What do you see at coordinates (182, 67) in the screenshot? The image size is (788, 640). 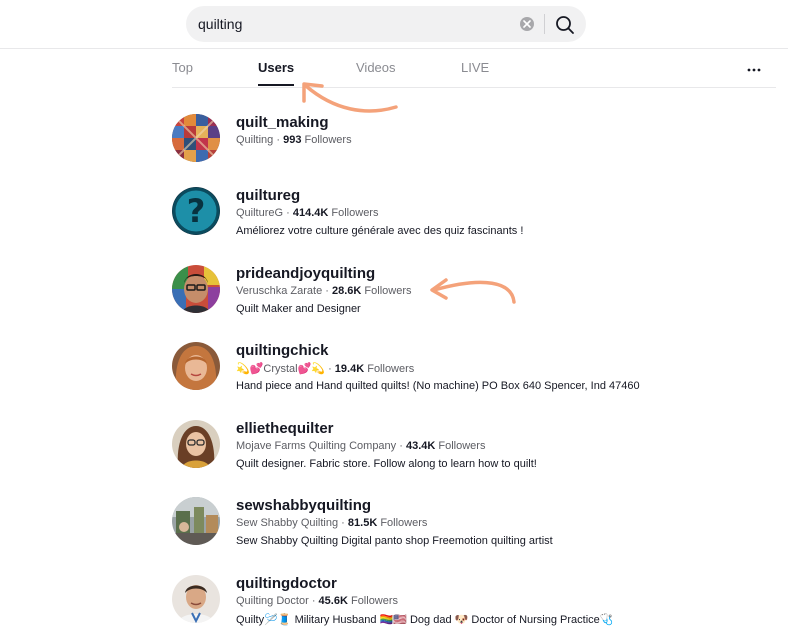 I see `tab-top: Top` at bounding box center [182, 67].